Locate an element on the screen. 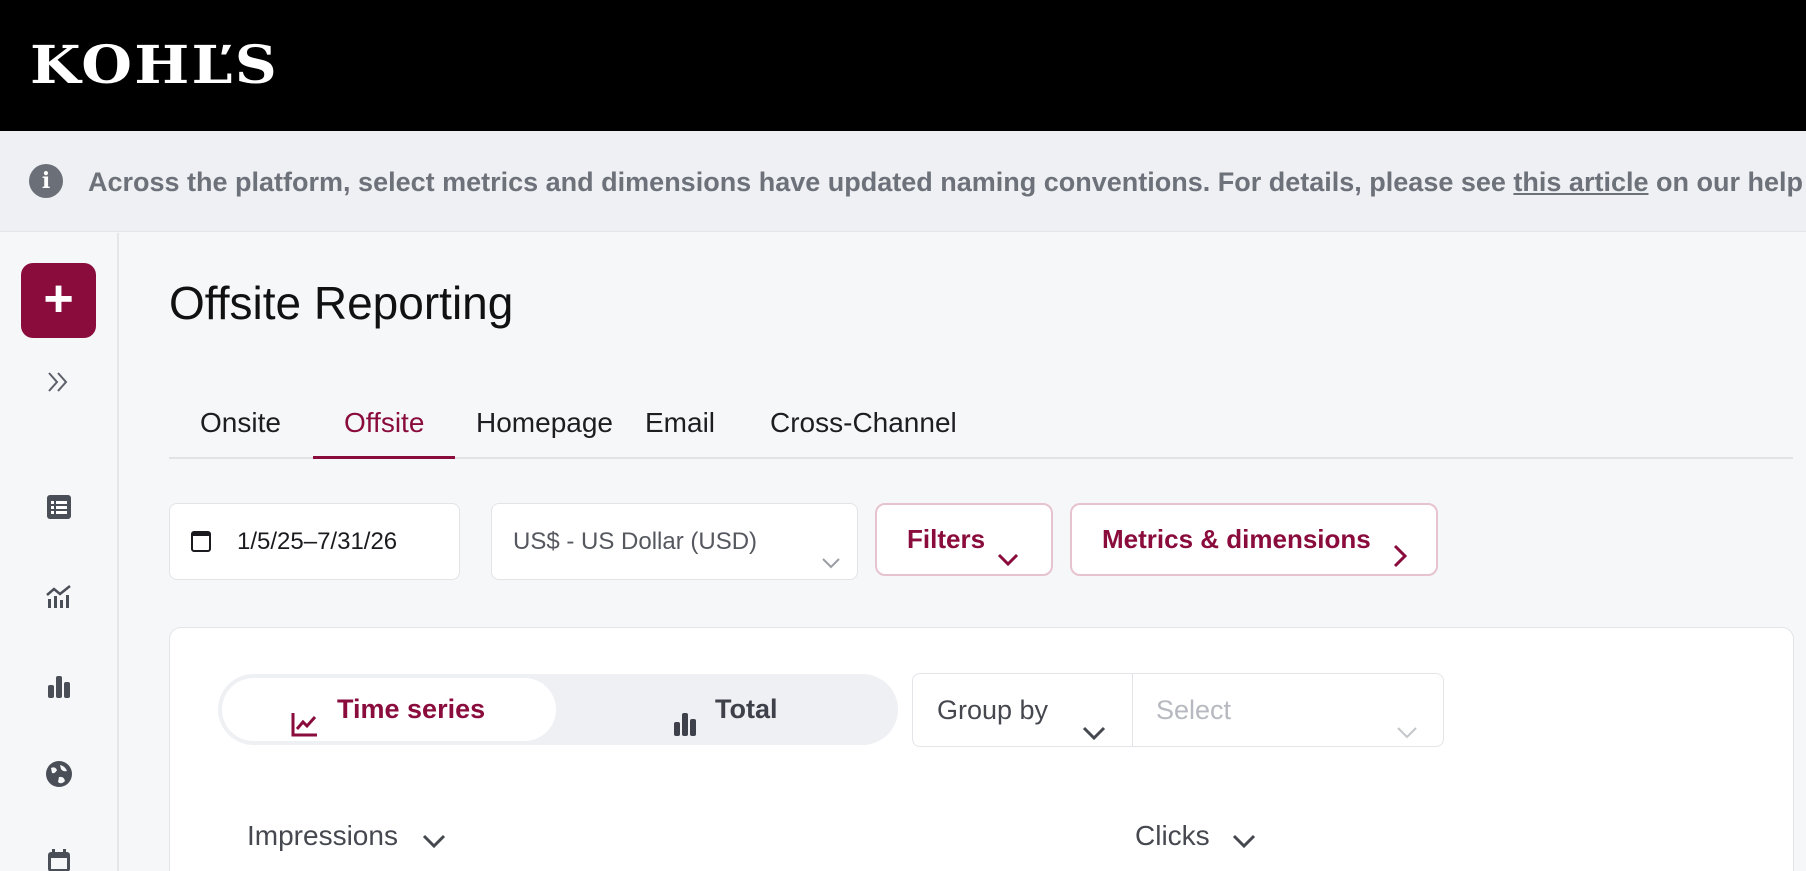 The image size is (1806, 871). currency-value: US$ - US Dollar (USD) is located at coordinates (635, 541).